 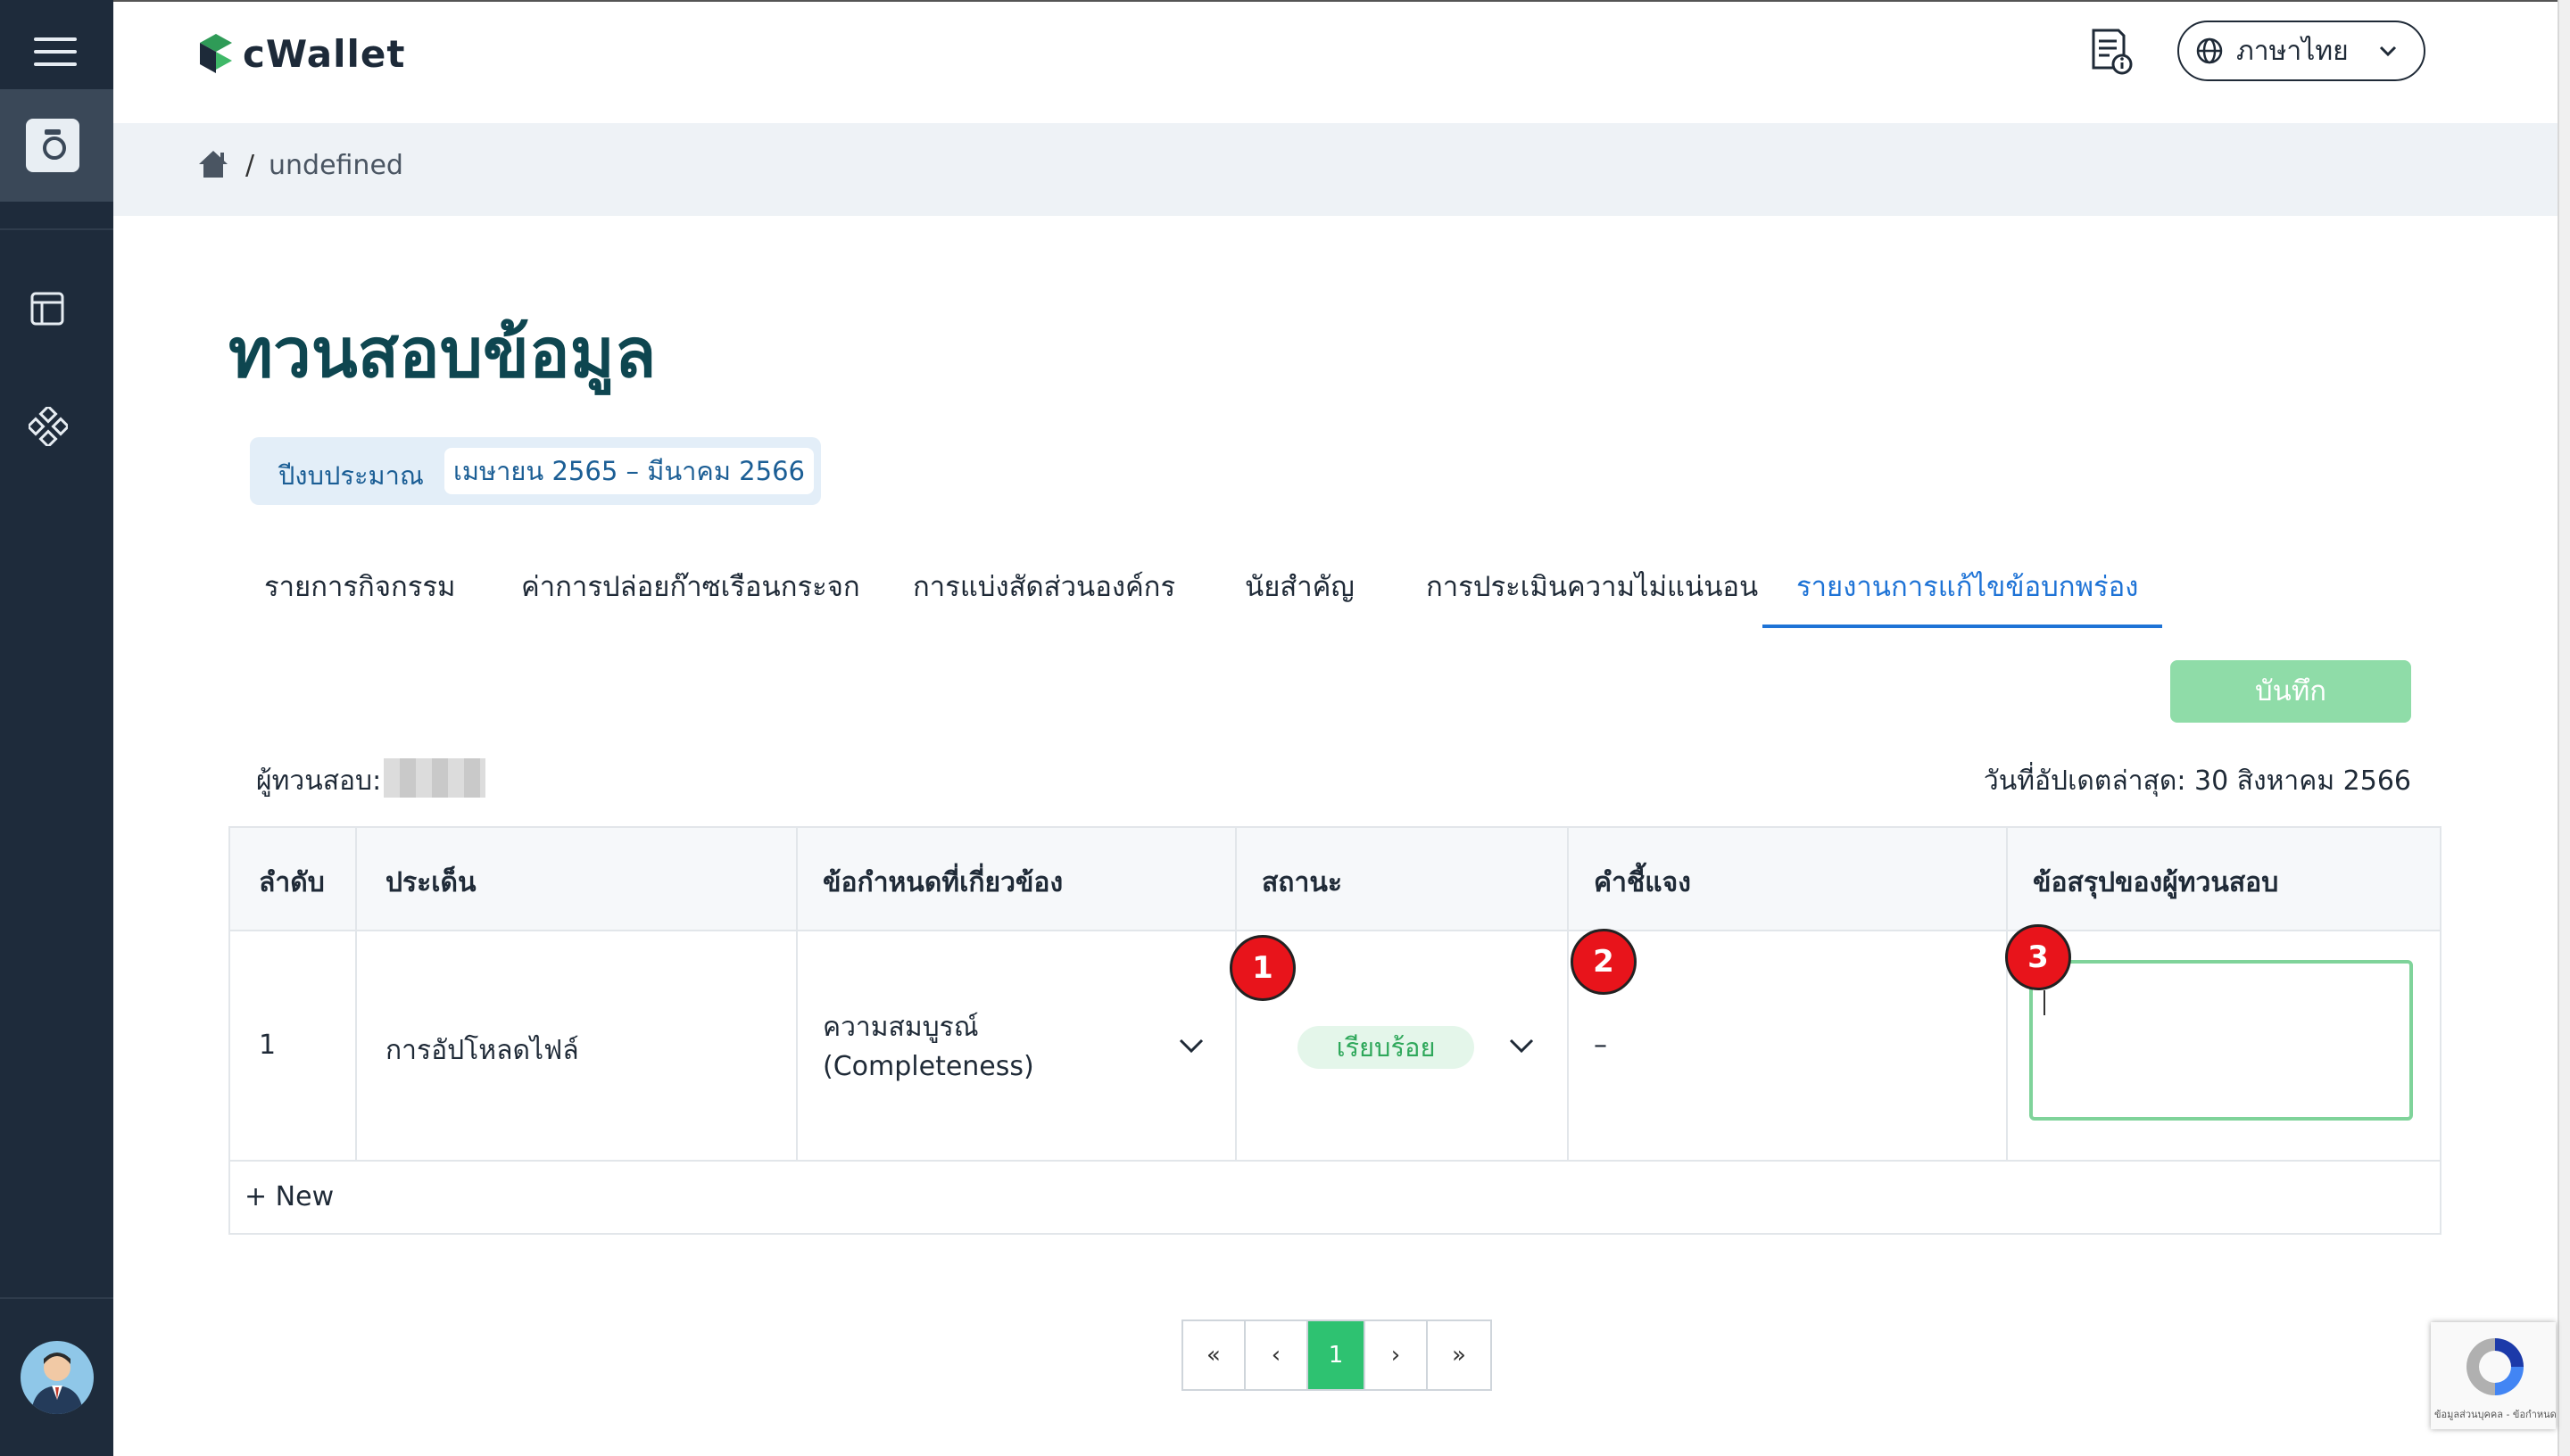 What do you see at coordinates (1967, 586) in the screenshot?
I see `tab-corrective-report: รายงานการแก้ไขข้อบกพร่อง` at bounding box center [1967, 586].